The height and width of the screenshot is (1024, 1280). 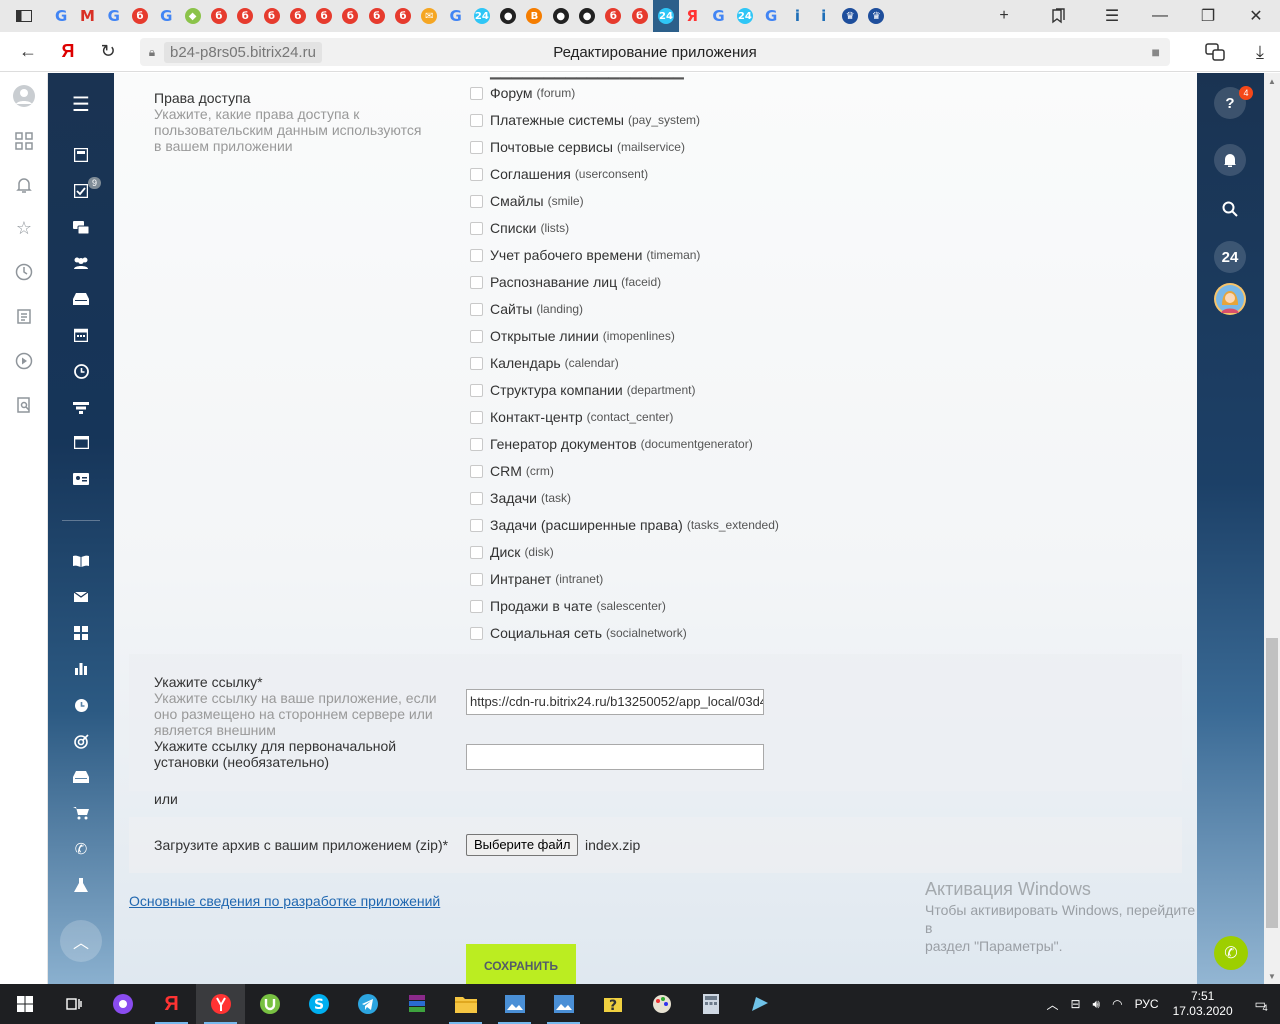 What do you see at coordinates (512, 552) in the screenshot?
I see `permission-row: Диск (disk)` at bounding box center [512, 552].